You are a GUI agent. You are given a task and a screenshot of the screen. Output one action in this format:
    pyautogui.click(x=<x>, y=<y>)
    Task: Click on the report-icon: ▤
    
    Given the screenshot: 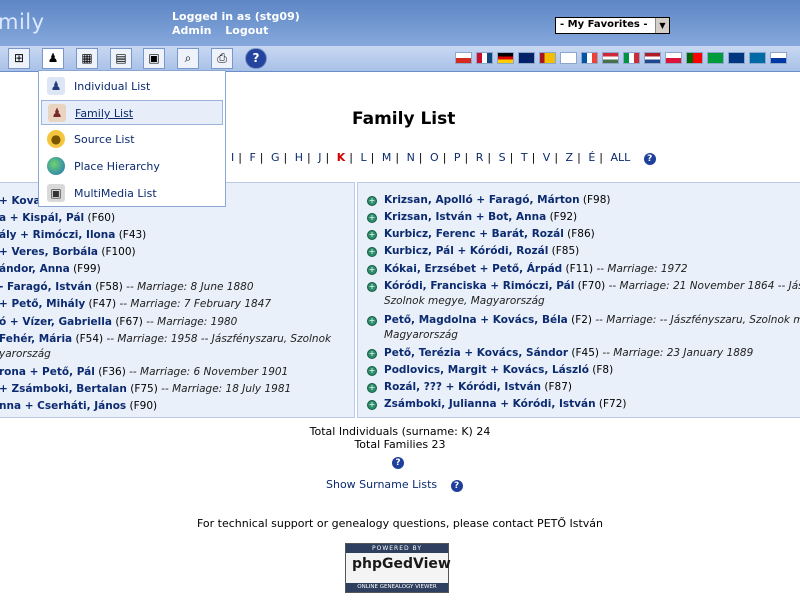 What is the action you would take?
    pyautogui.click(x=121, y=58)
    